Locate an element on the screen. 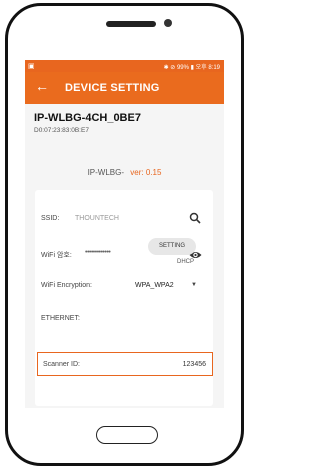  ssid-label: SSID: is located at coordinates (50, 218).